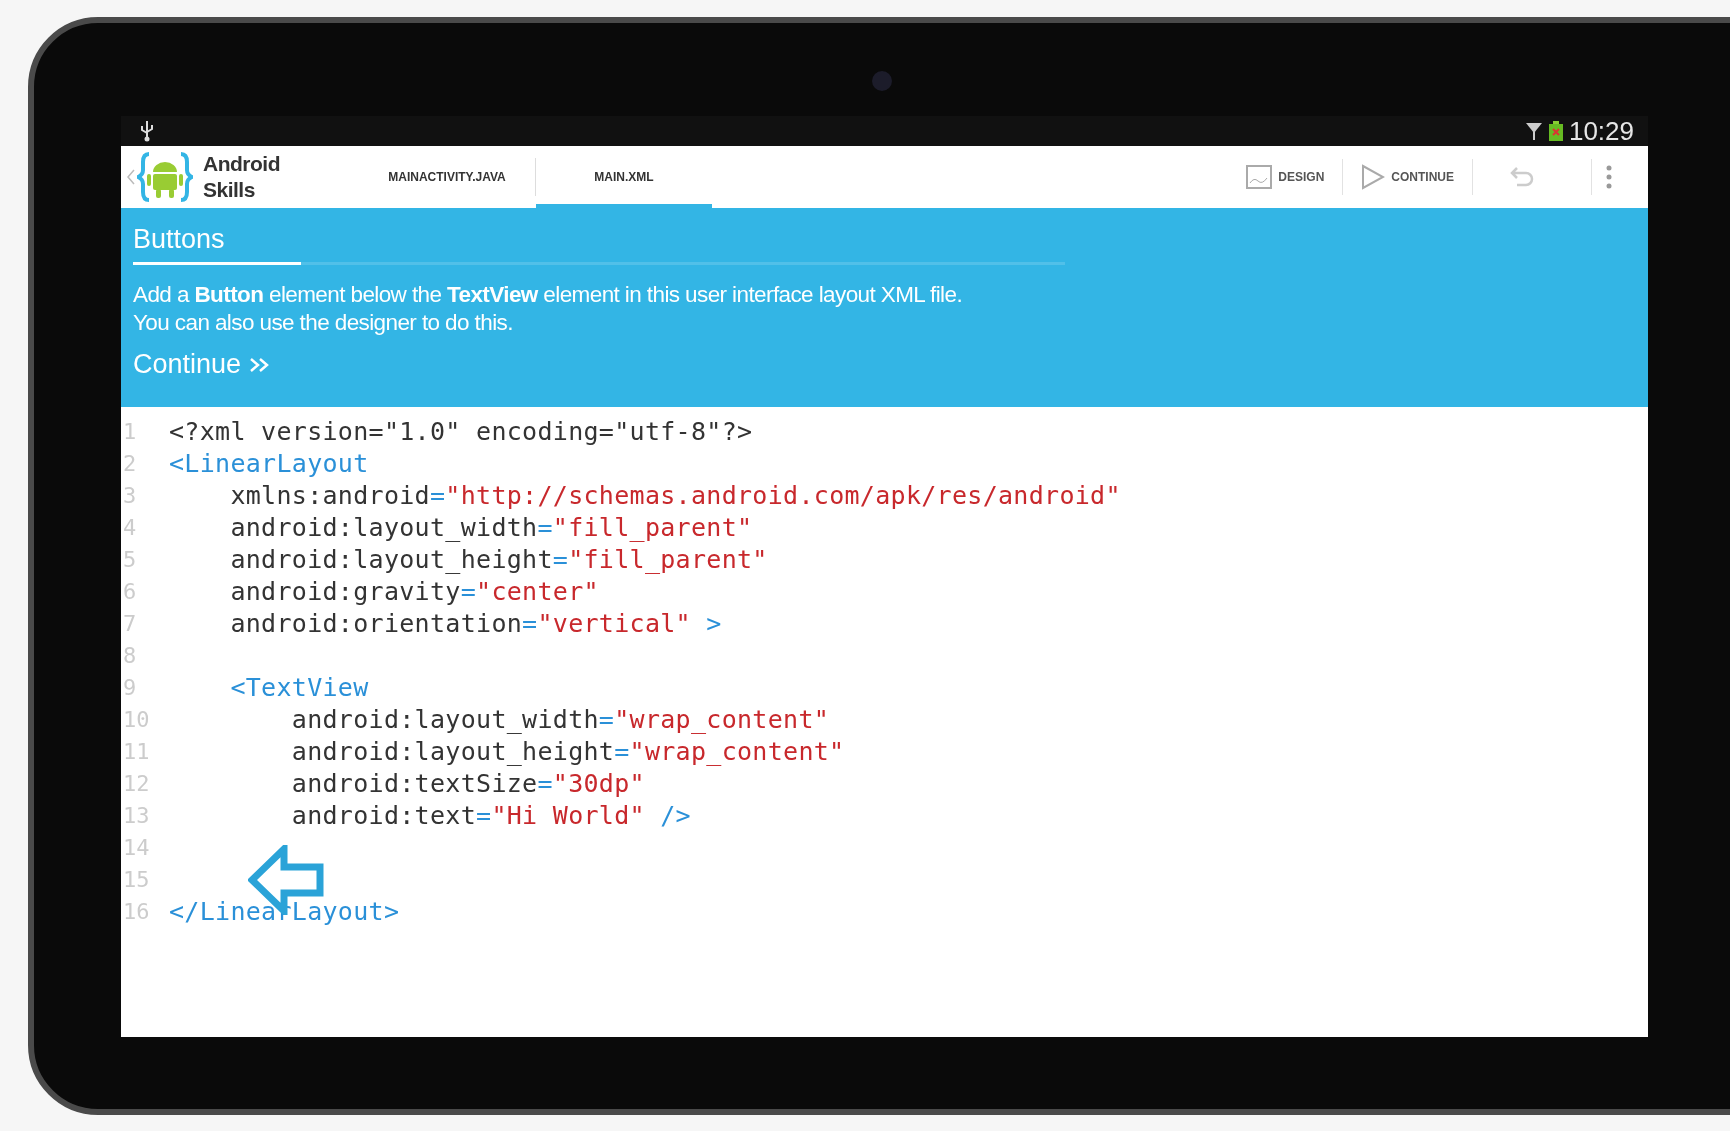 The height and width of the screenshot is (1131, 1730). I want to click on attribute-value: "Hi World", so click(568, 815).